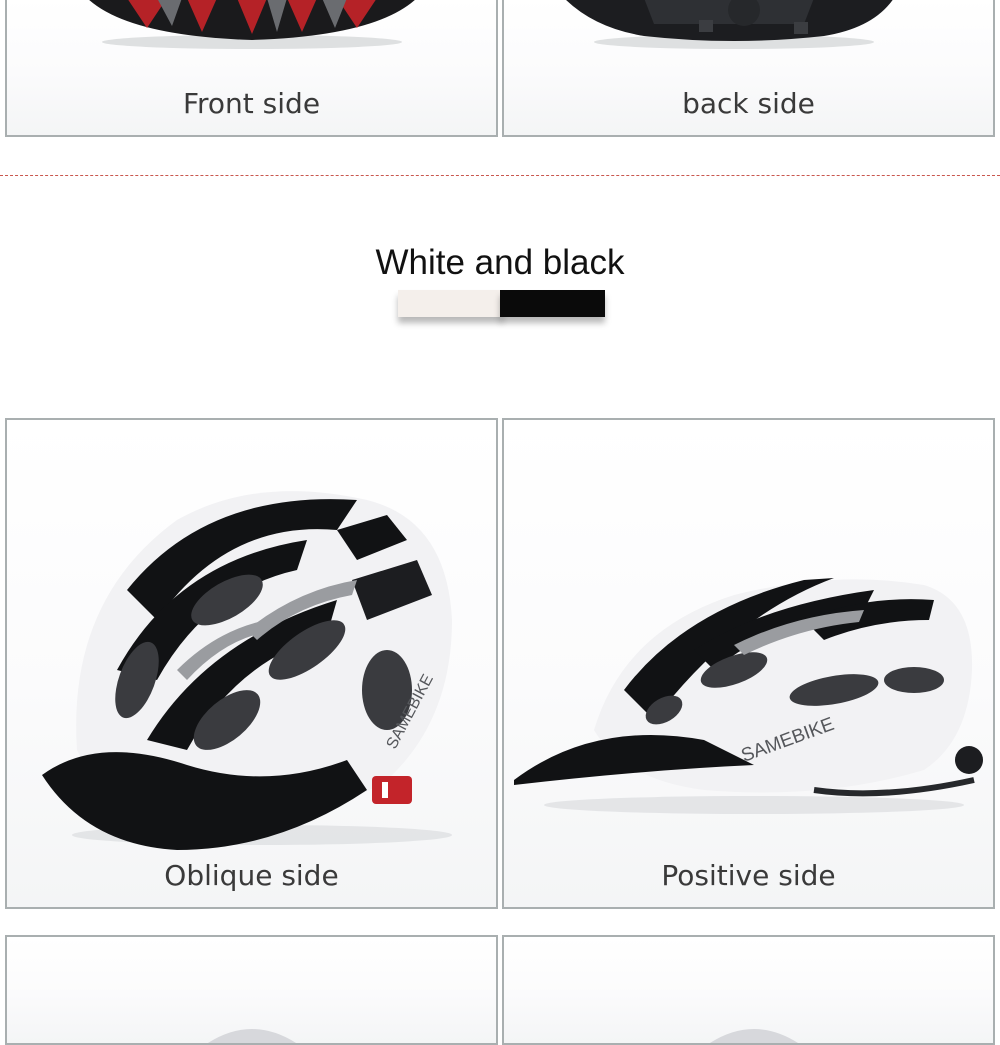 The width and height of the screenshot is (1000, 1045). I want to click on color-swatch-white, so click(450, 303).